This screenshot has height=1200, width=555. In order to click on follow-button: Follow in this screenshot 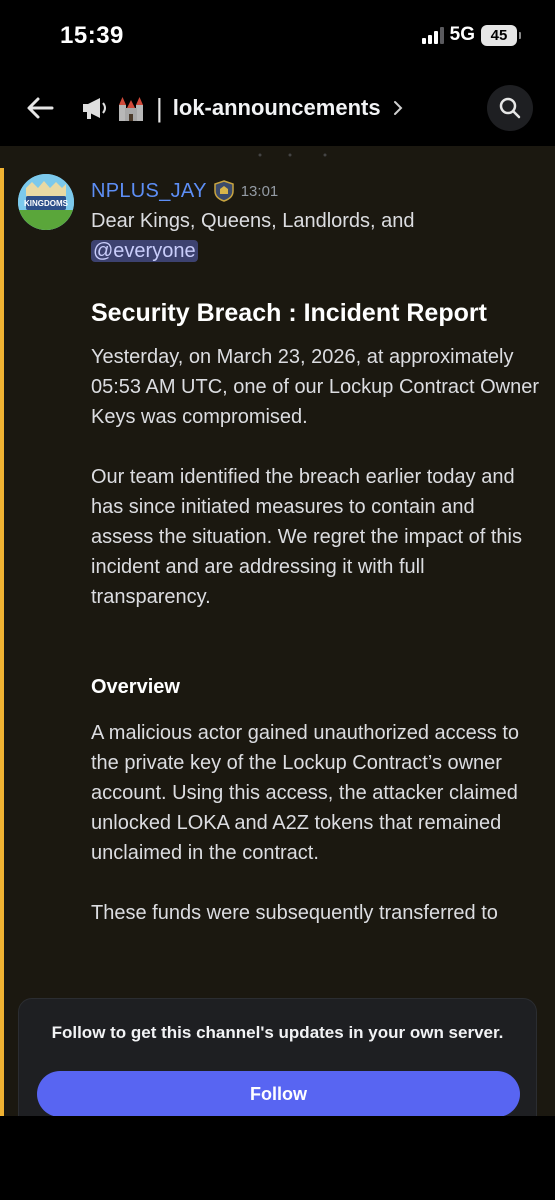, I will do `click(278, 1094)`.